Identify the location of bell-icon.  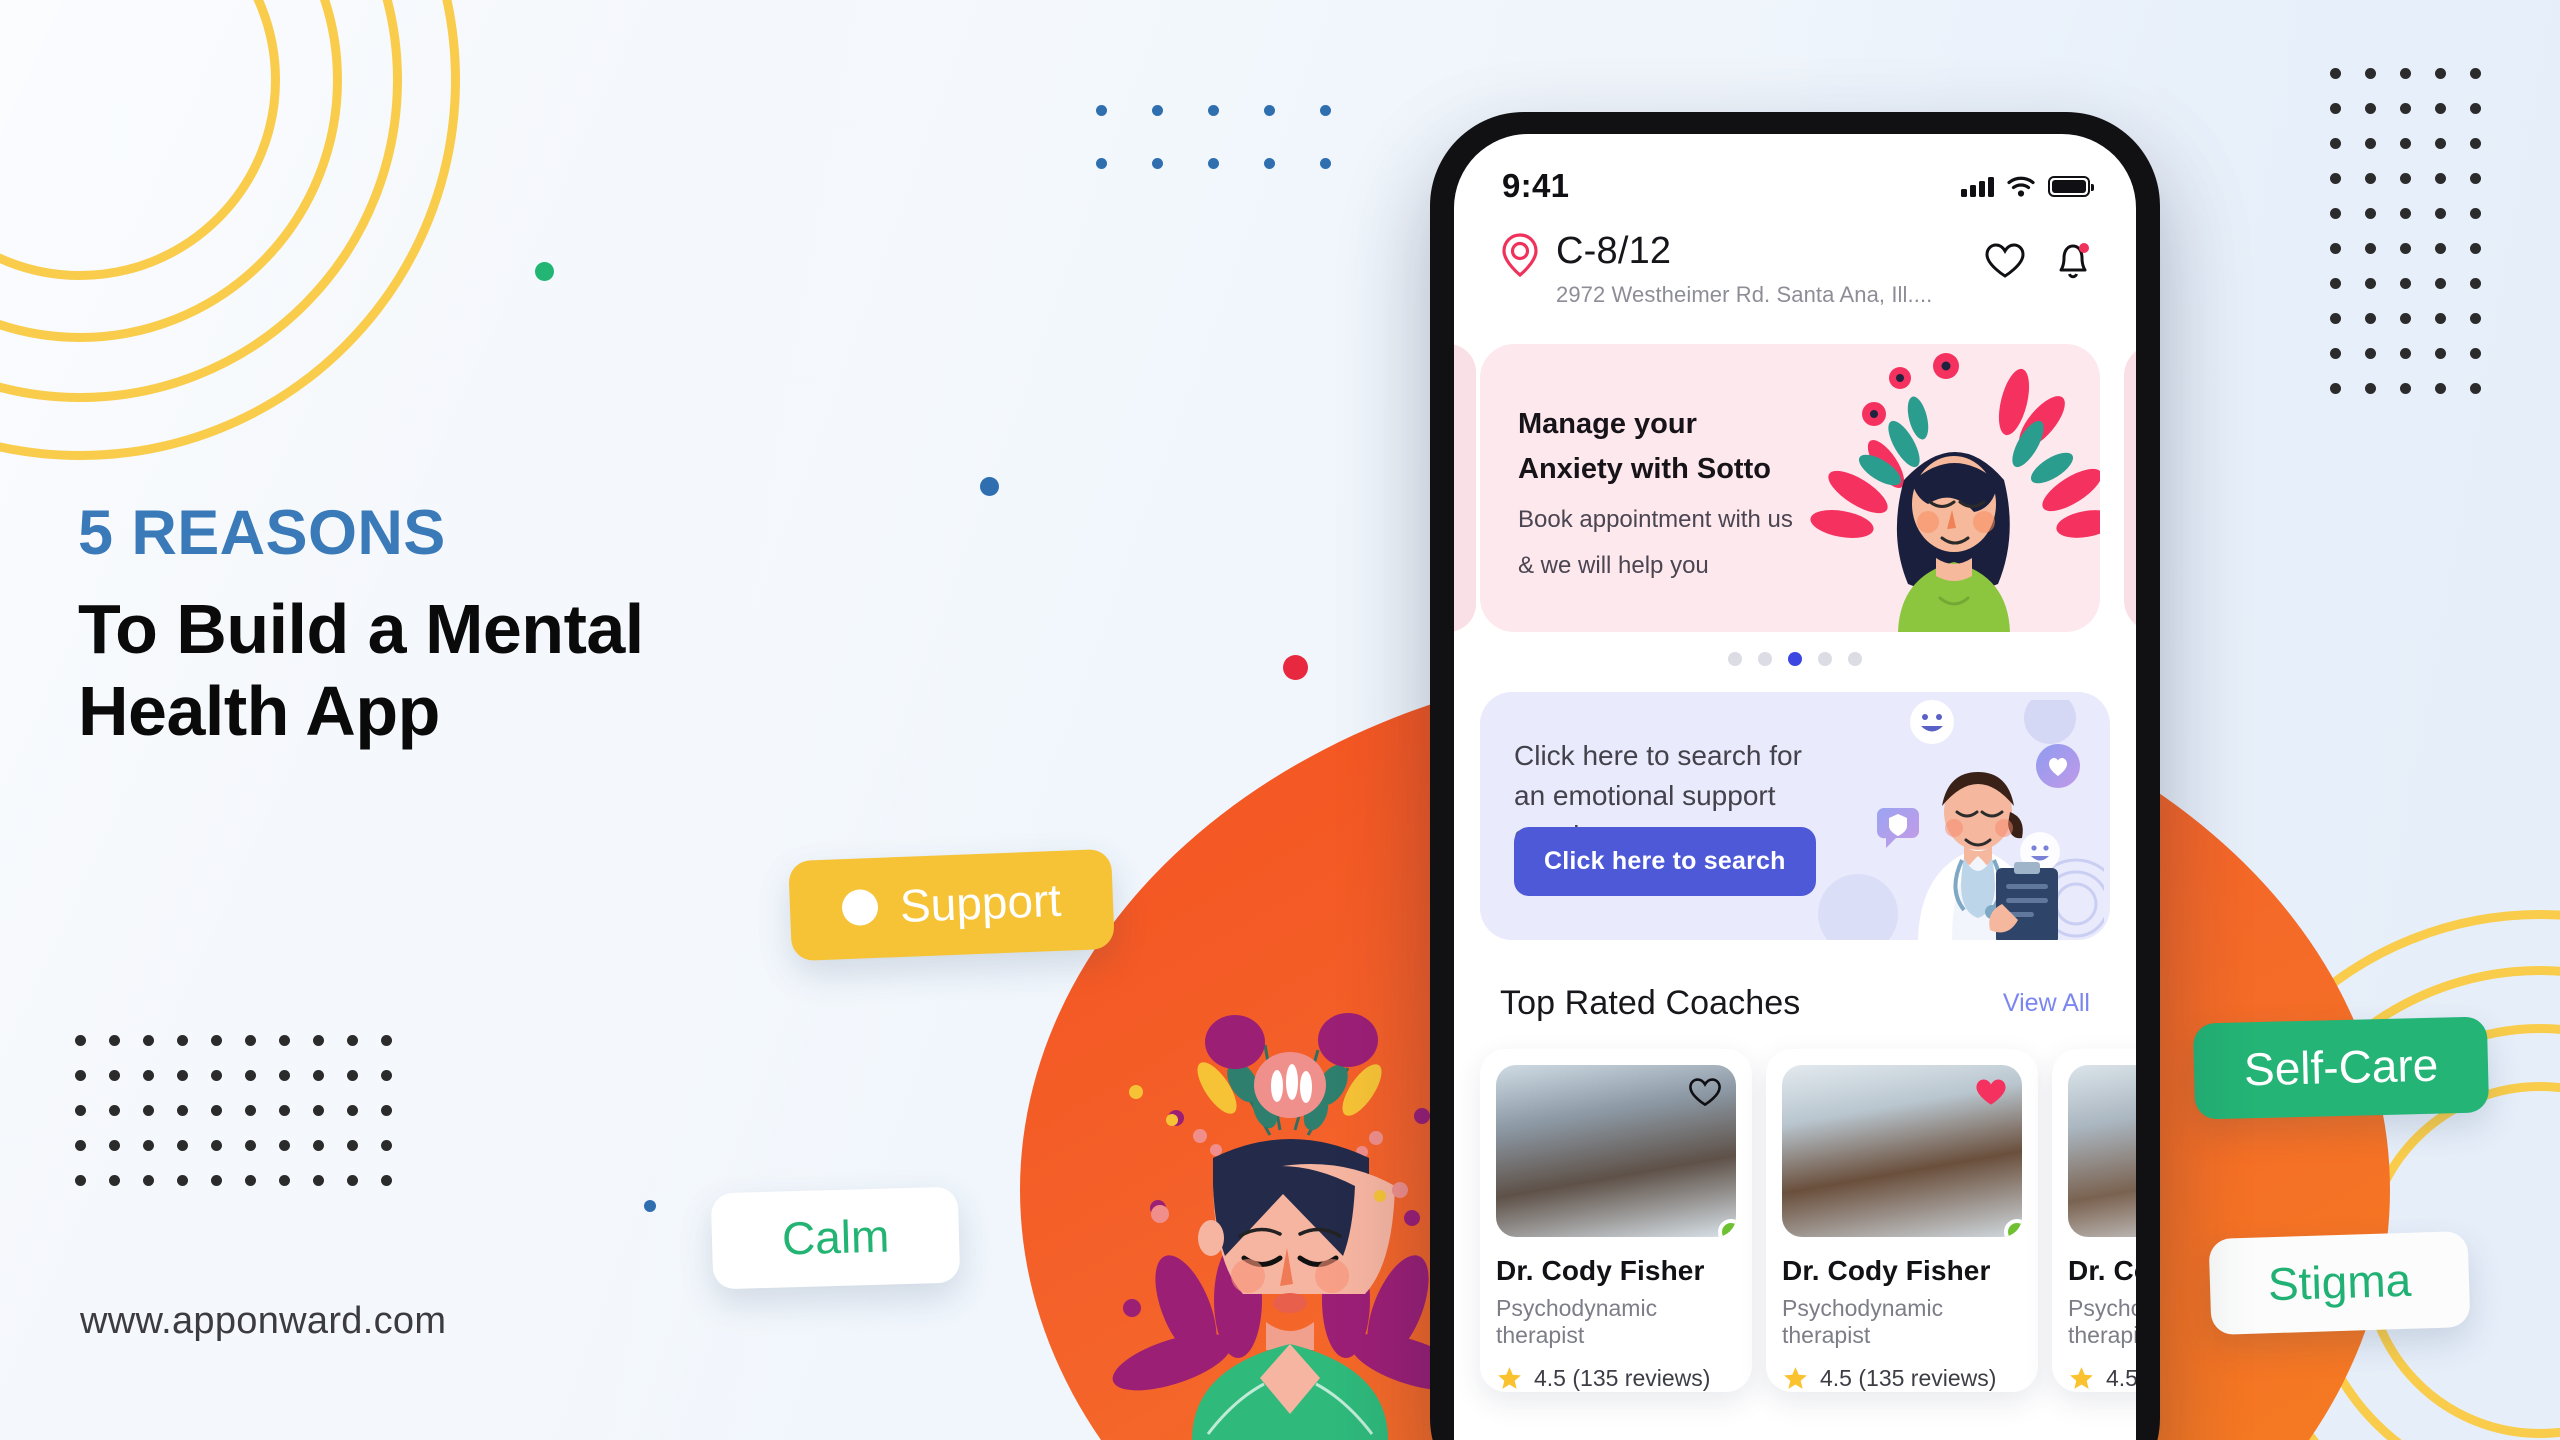
(2073, 261).